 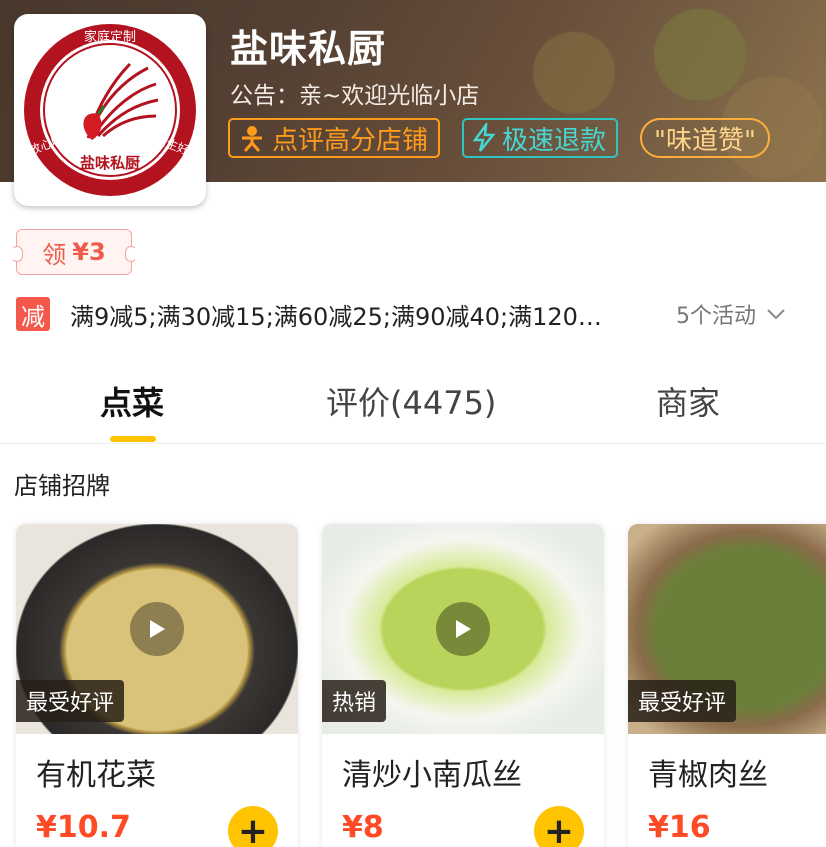 What do you see at coordinates (432, 775) in the screenshot?
I see `dish-name: 清炒小南瓜丝` at bounding box center [432, 775].